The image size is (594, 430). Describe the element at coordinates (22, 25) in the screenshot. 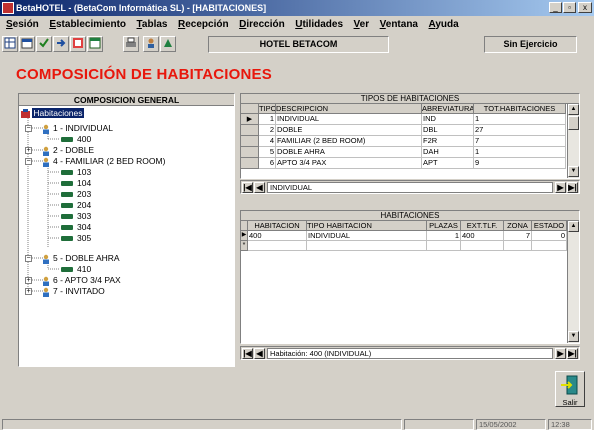

I see `menu-sesion: Sesión` at that location.